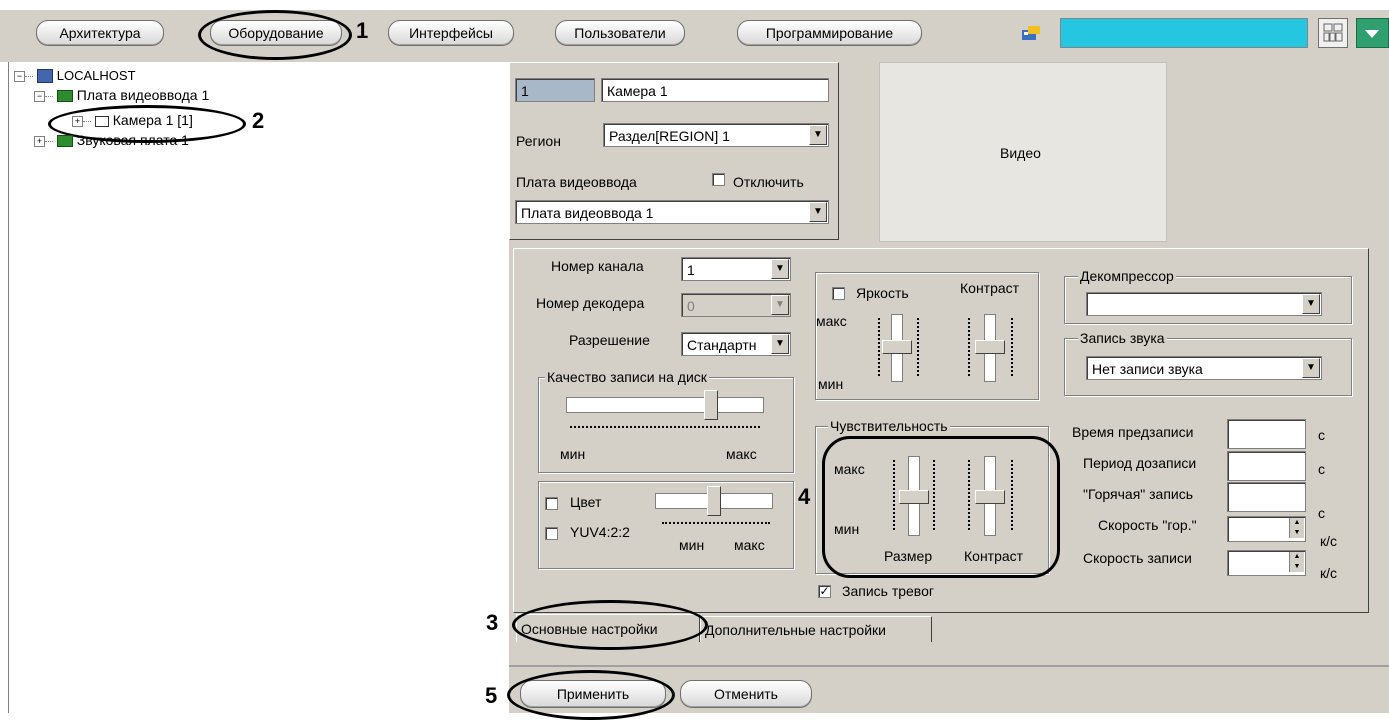 Image resolution: width=1389 pixels, height=720 pixels. I want to click on rec-speed-spinner: ▲ ▼, so click(1266, 563).